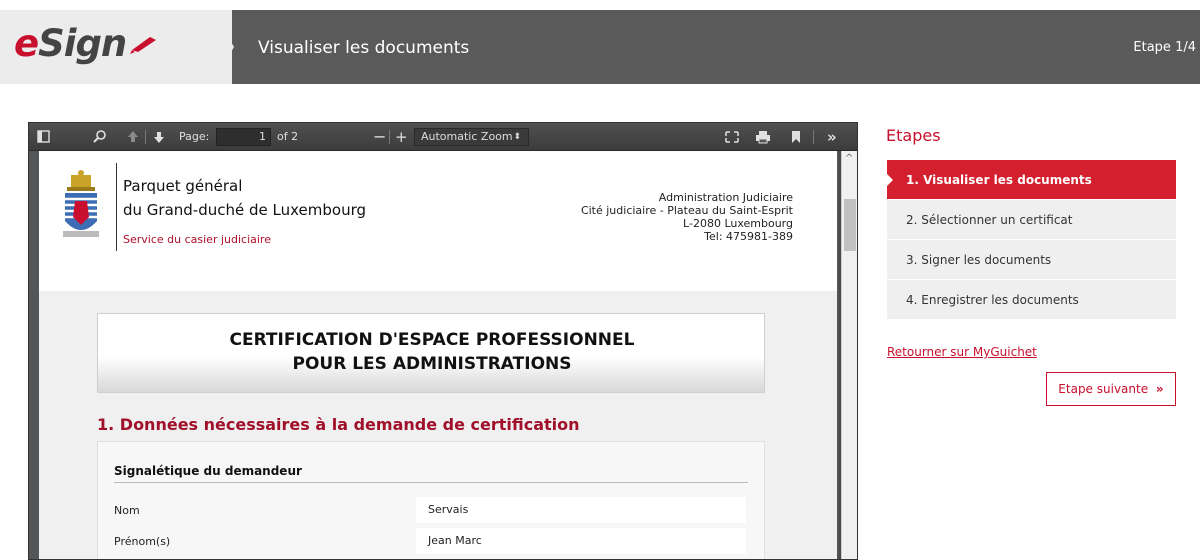 This screenshot has width=1200, height=560. What do you see at coordinates (379, 137) in the screenshot?
I see `zoom-out-icon: −` at bounding box center [379, 137].